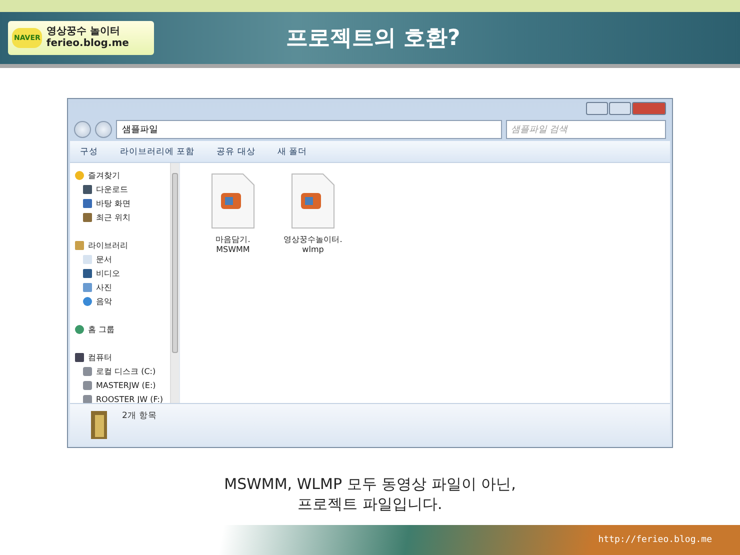 This screenshot has width=740, height=555. What do you see at coordinates (120, 385) in the screenshot?
I see `nav-item: MASTERJW (E:)` at bounding box center [120, 385].